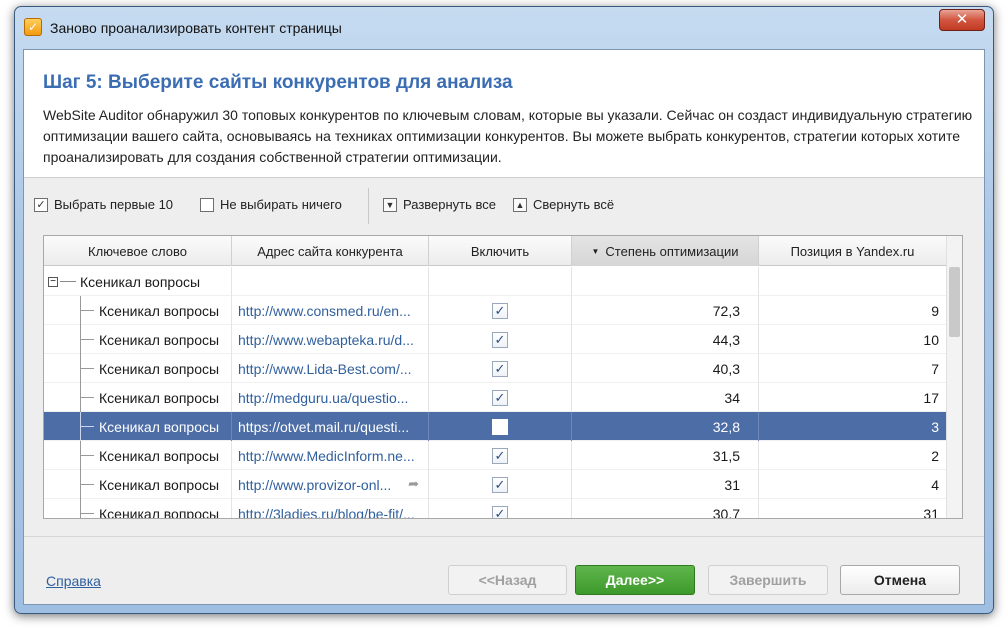  I want to click on select-none-button: Не выбирать ничего, so click(271, 204).